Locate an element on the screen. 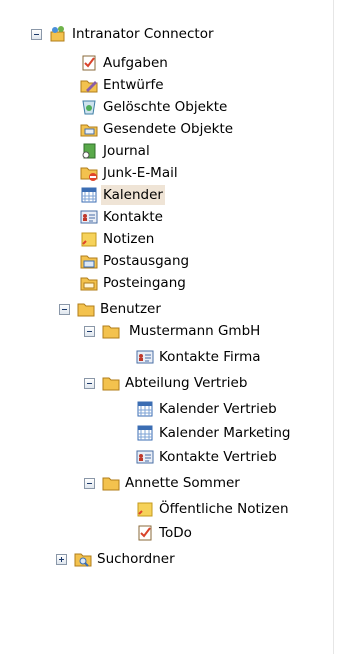  tree-item-root: Intranator Connector is located at coordinates (123, 34).